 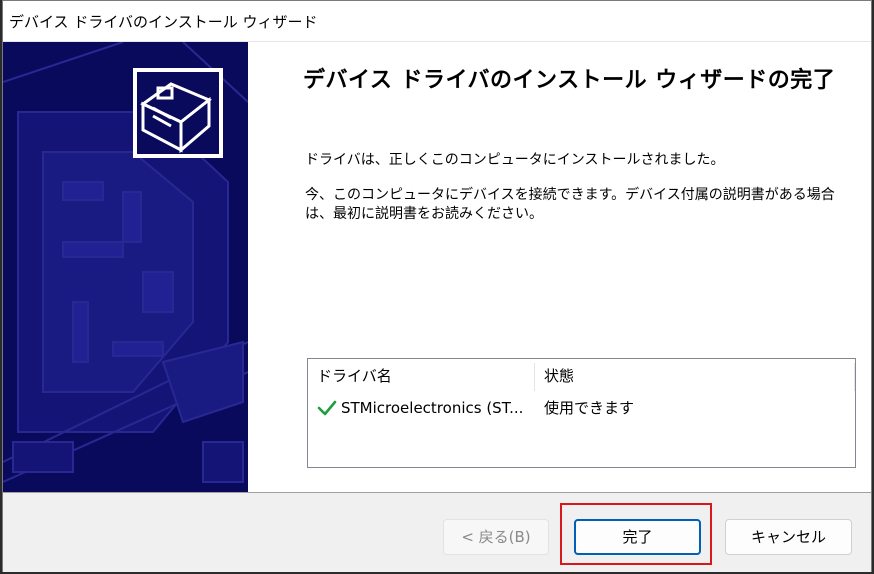 I want to click on table-row: STMicroelectronics (ST... 使用できます, so click(x=581, y=408).